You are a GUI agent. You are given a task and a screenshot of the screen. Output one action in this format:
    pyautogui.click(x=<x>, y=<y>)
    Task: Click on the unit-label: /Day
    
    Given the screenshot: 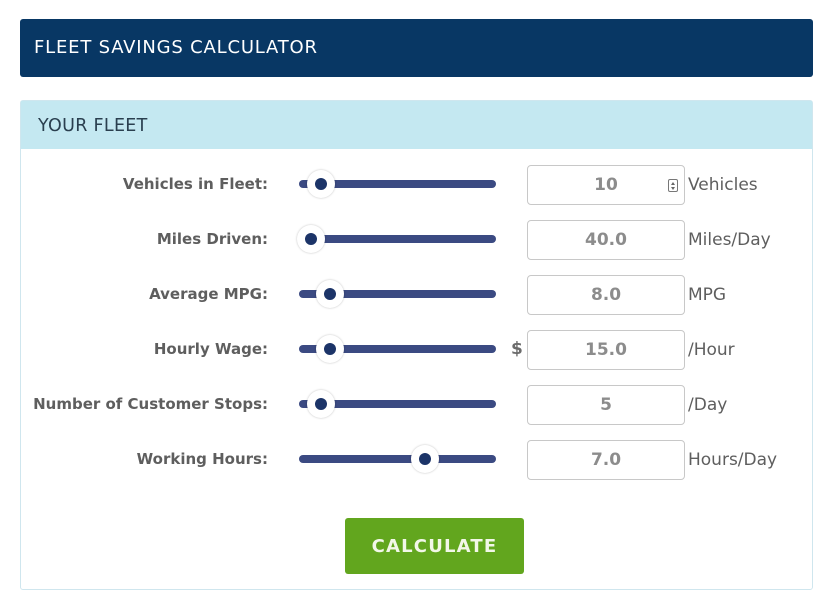 What is the action you would take?
    pyautogui.click(x=708, y=405)
    